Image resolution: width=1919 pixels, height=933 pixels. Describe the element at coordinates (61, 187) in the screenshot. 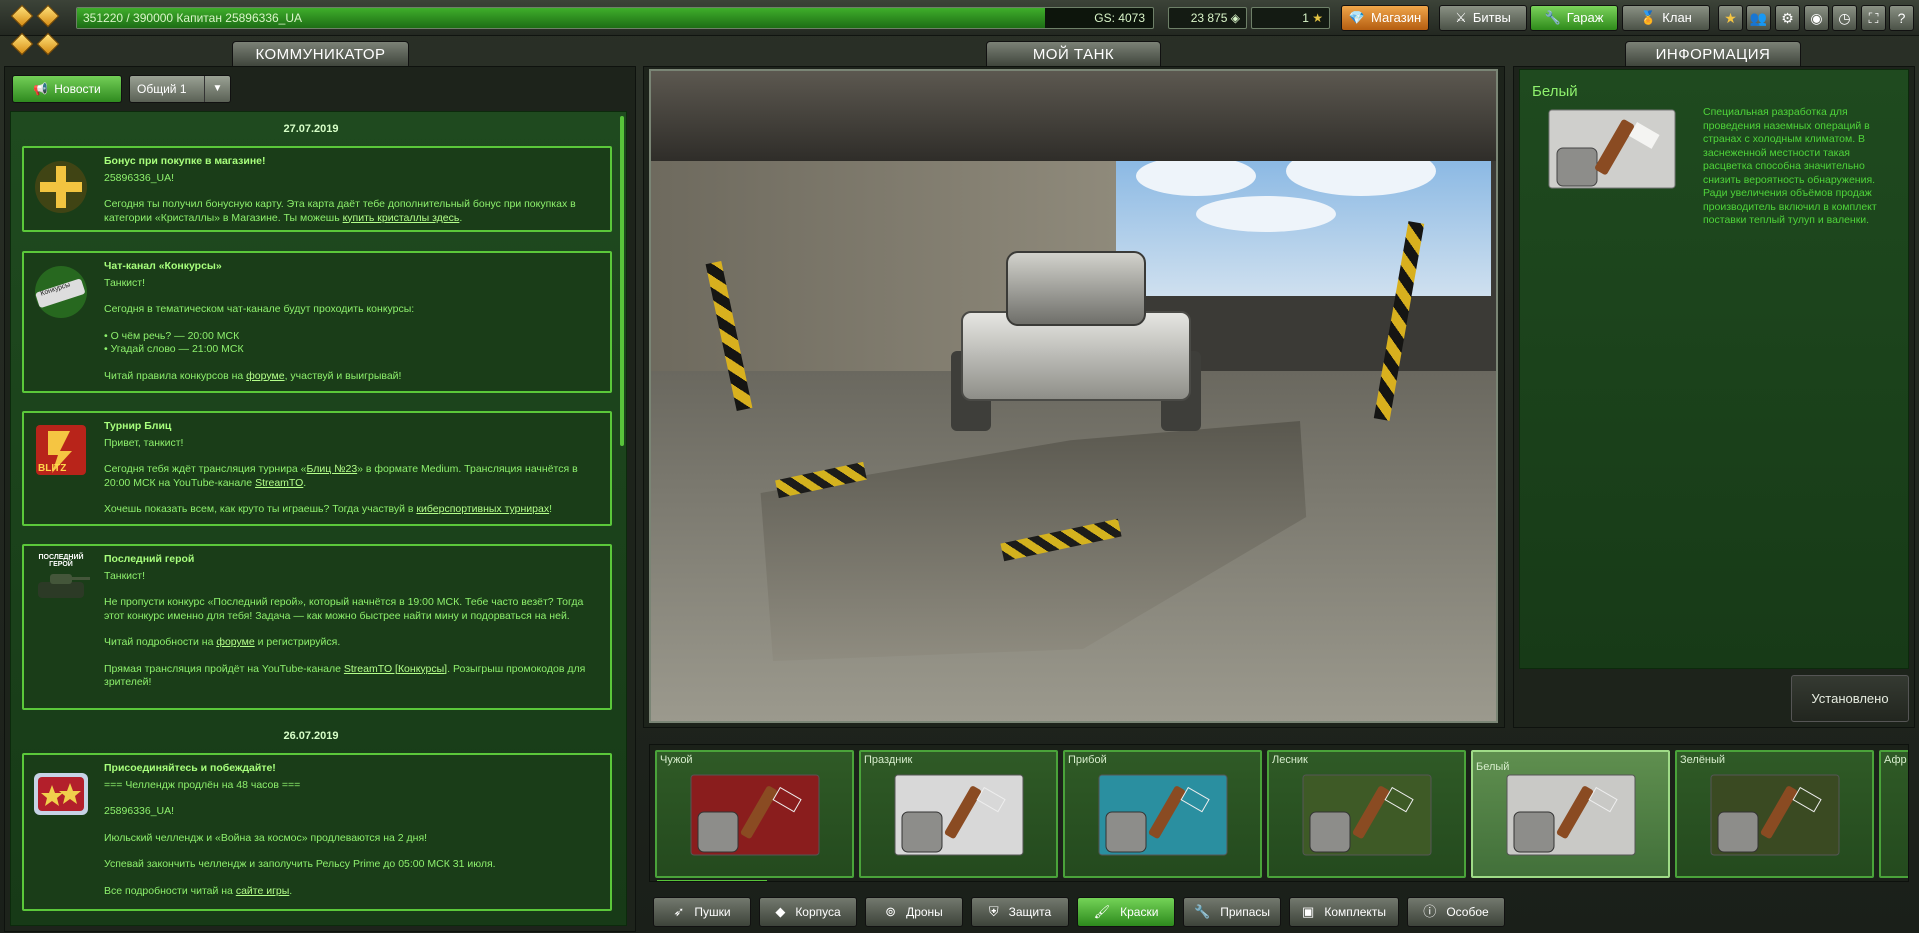

I see `bonus-plus-icon` at that location.